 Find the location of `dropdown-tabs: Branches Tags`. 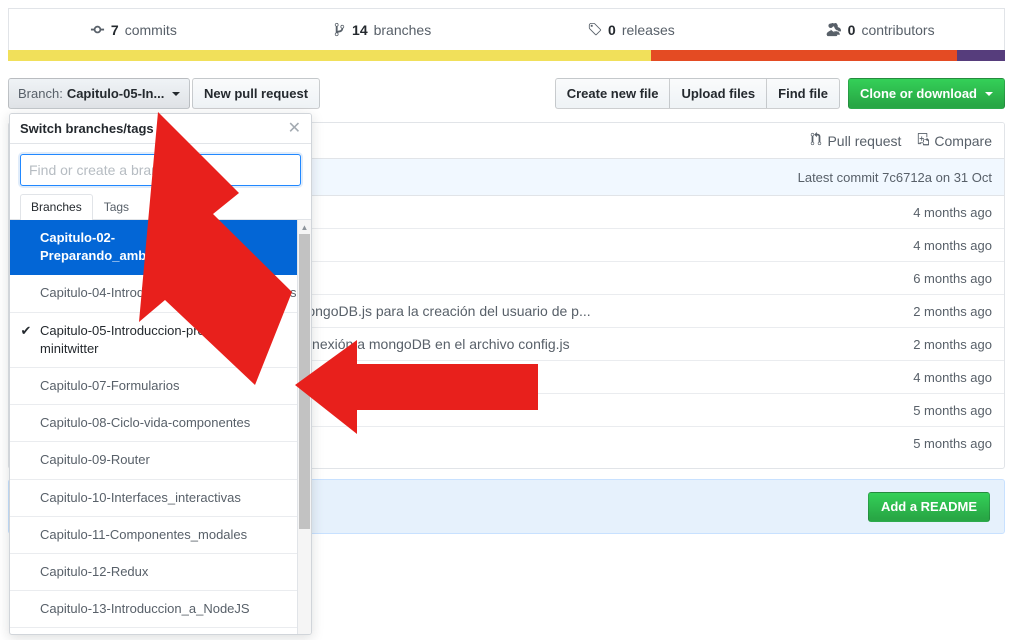

dropdown-tabs: Branches Tags is located at coordinates (160, 207).